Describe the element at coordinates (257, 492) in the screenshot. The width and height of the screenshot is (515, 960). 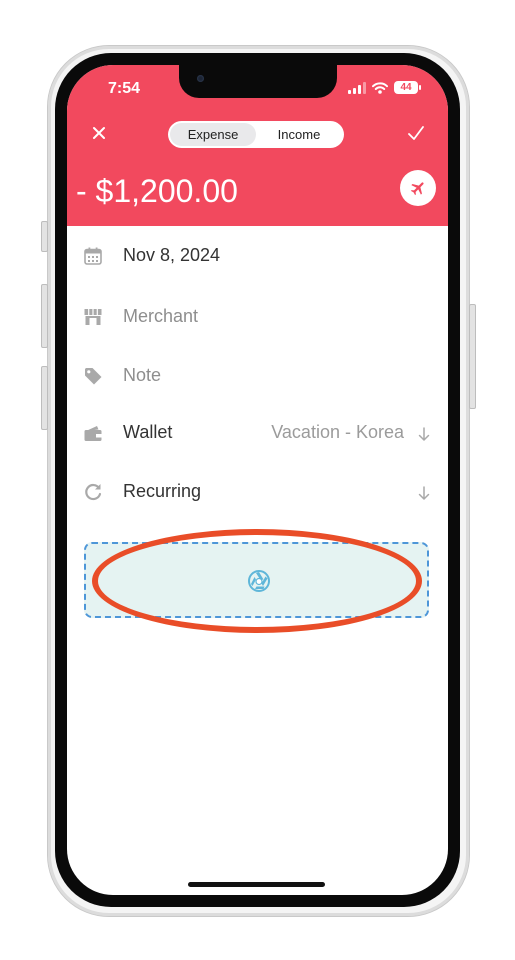
I see `recurring-row: Recurring` at that location.